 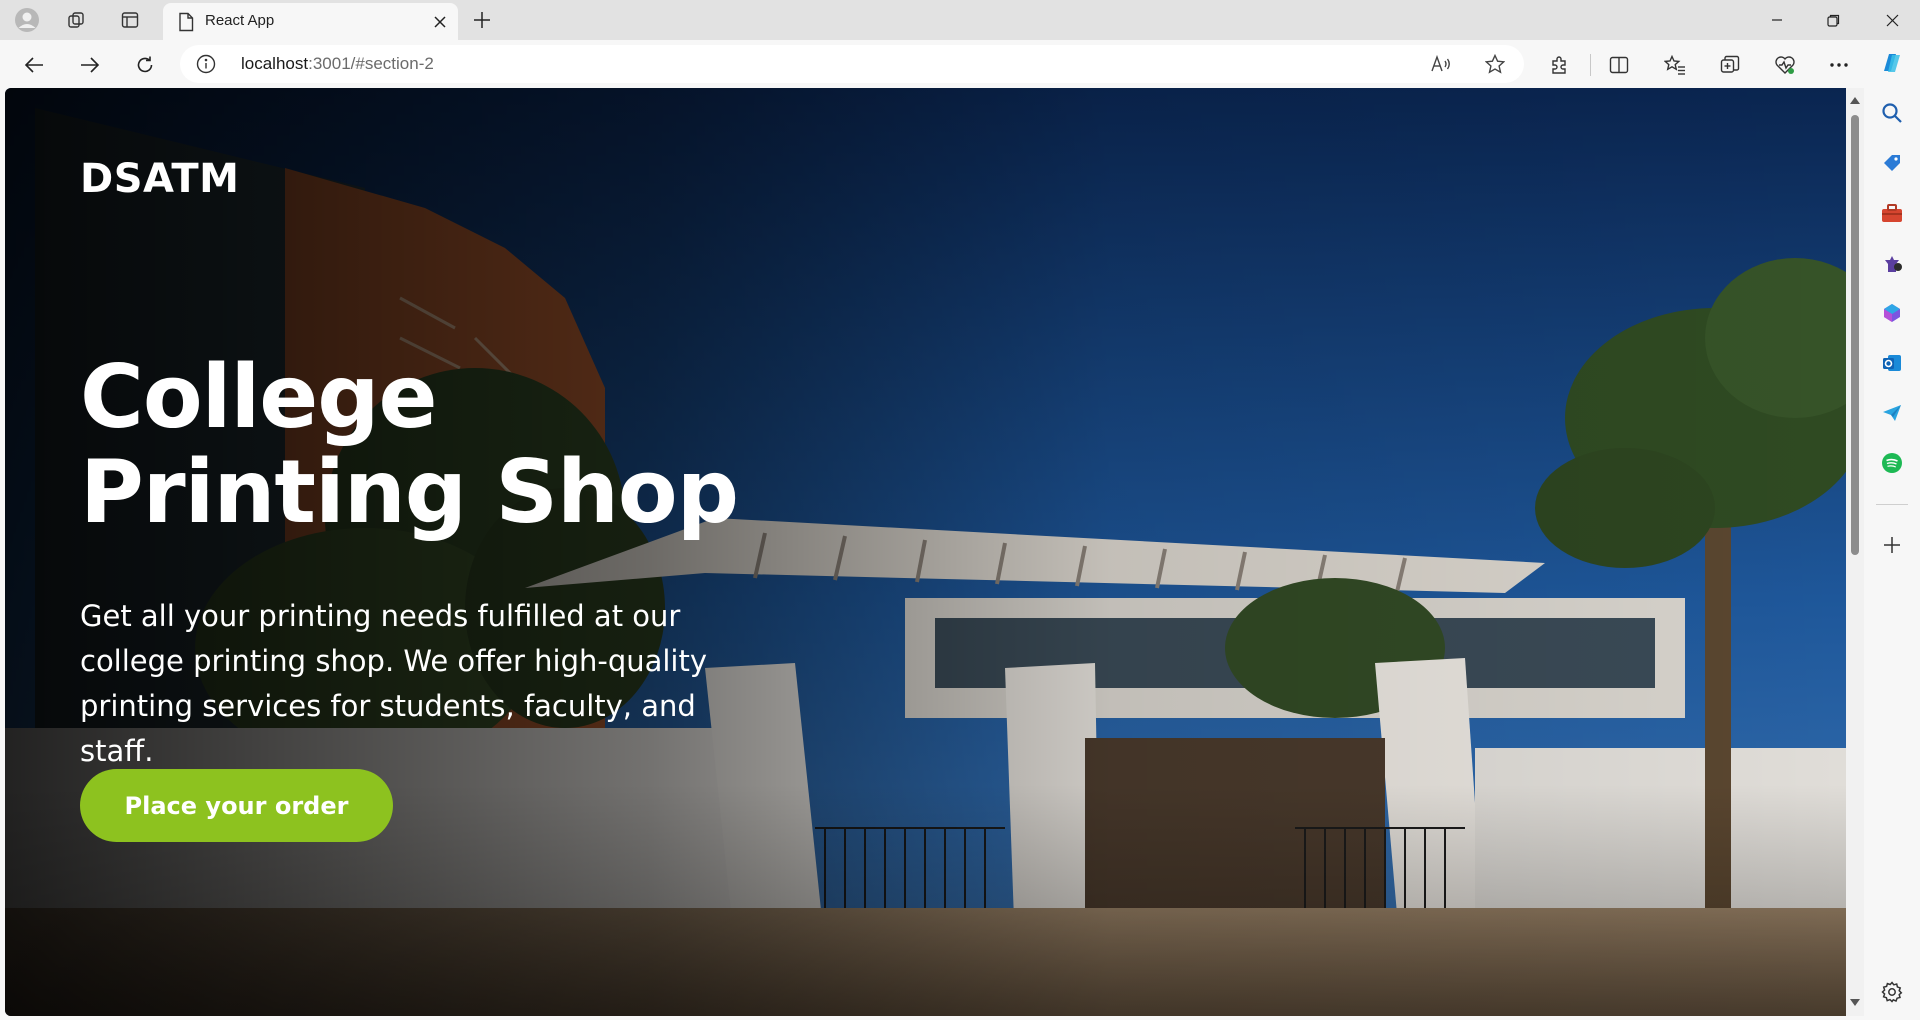 I want to click on tab-title: React App, so click(x=240, y=20).